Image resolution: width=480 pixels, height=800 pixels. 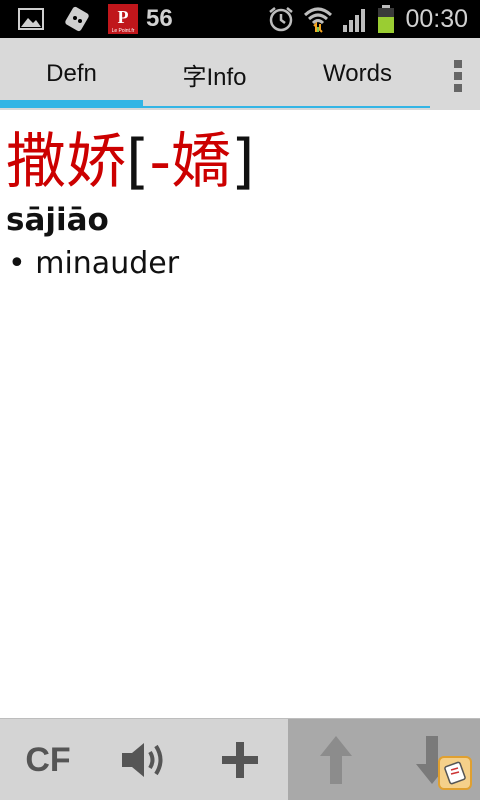 I want to click on notification-count: 56, so click(x=159, y=18).